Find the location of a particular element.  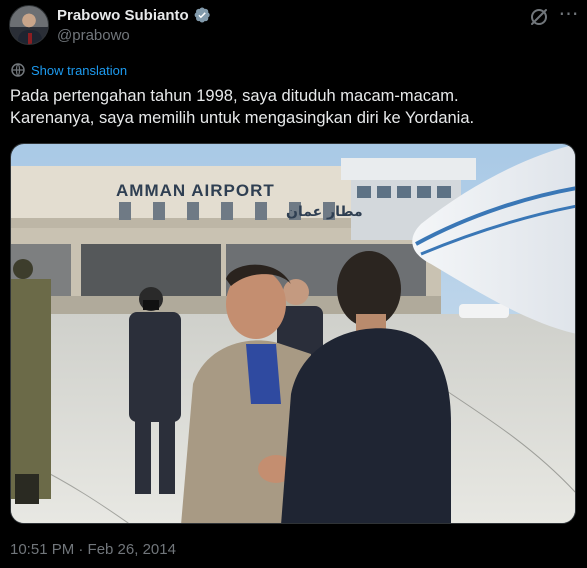

globe-icon is located at coordinates (18, 70).